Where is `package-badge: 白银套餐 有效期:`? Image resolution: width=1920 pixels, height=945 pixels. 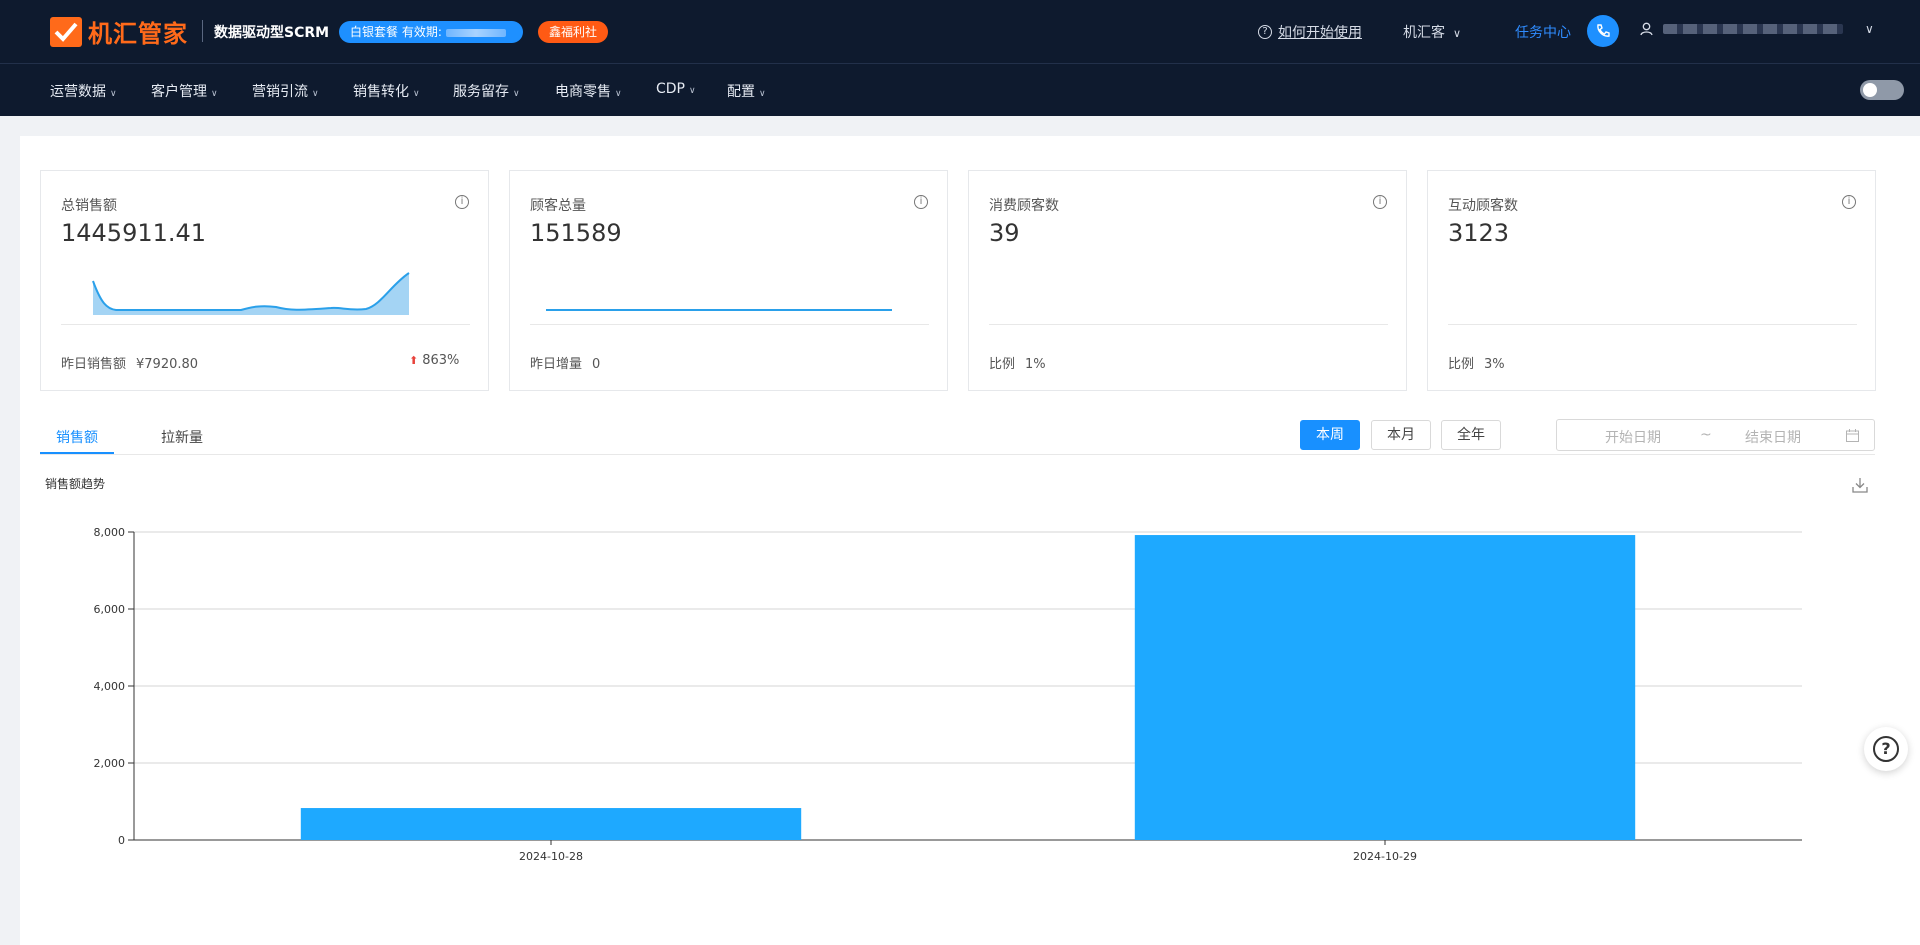 package-badge: 白银套餐 有效期: is located at coordinates (431, 32).